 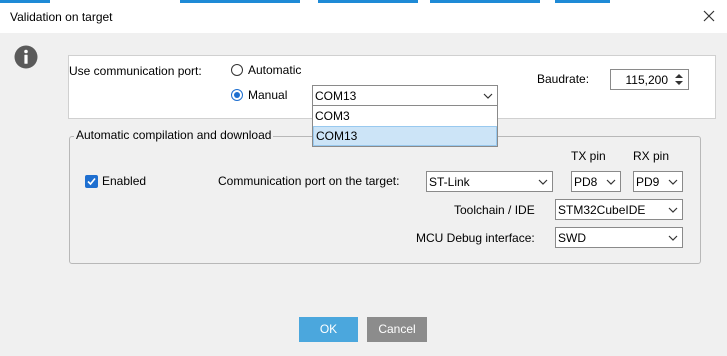 What do you see at coordinates (124, 181) in the screenshot?
I see `enabled-checkbox-label: Enabled` at bounding box center [124, 181].